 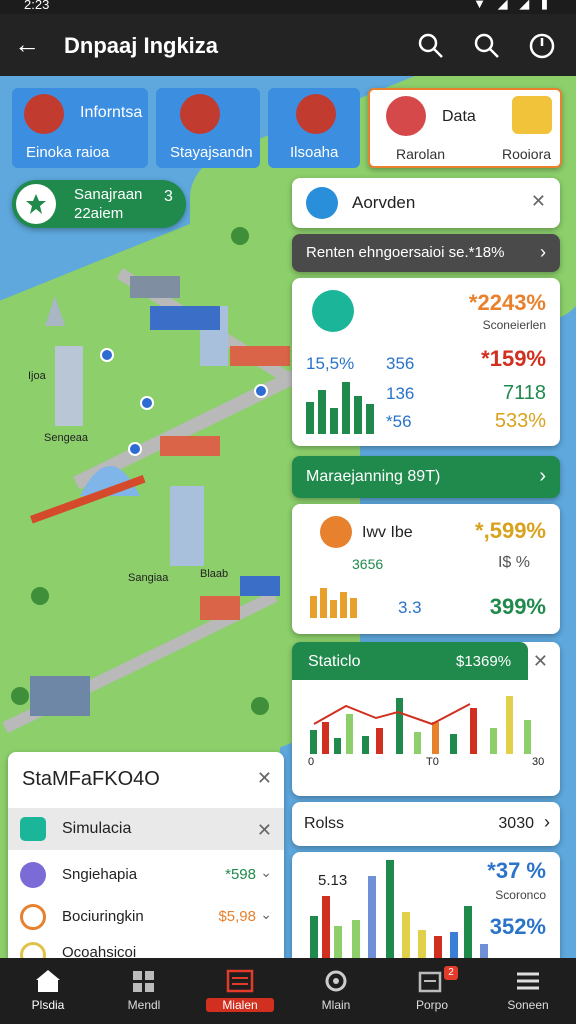 I want to click on stat-pct: *,599%, so click(x=510, y=530).